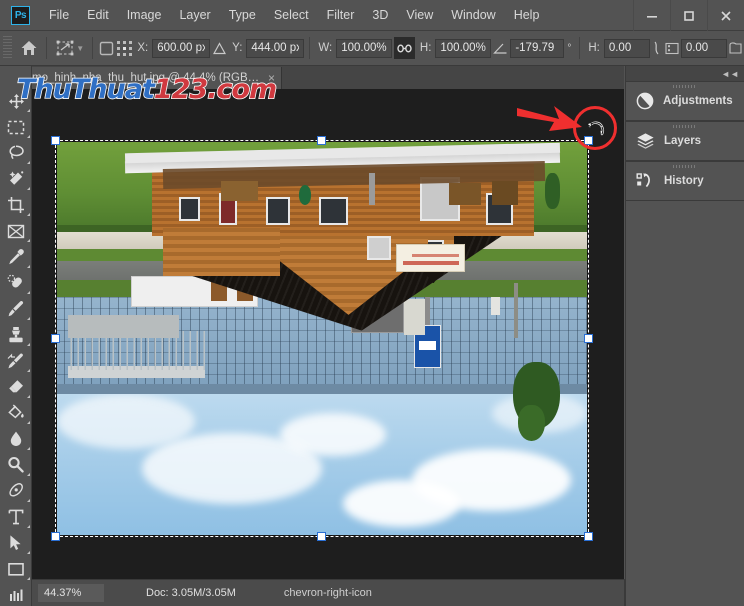 Image resolution: width=744 pixels, height=606 pixels. I want to click on skew-v-toggle-icon, so click(672, 48).